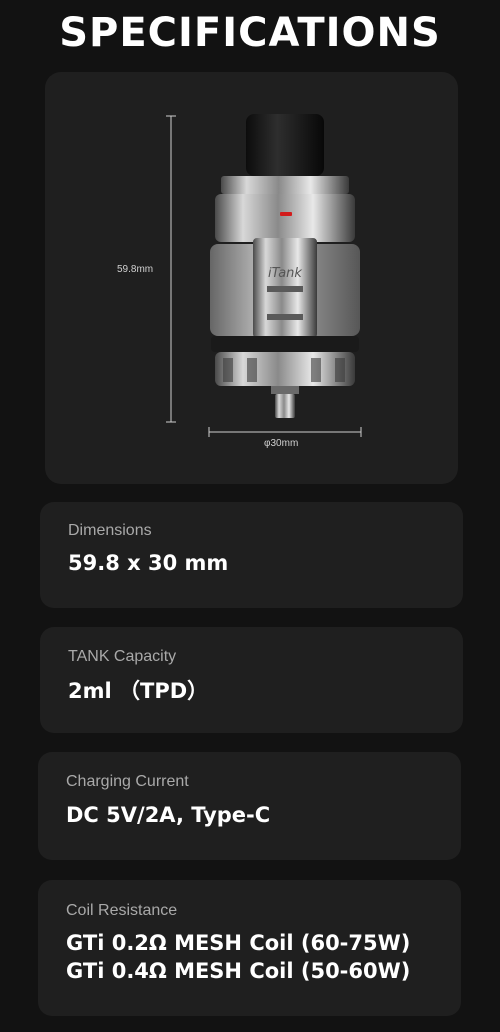  What do you see at coordinates (281, 443) in the screenshot?
I see `width-label: φ30mm` at bounding box center [281, 443].